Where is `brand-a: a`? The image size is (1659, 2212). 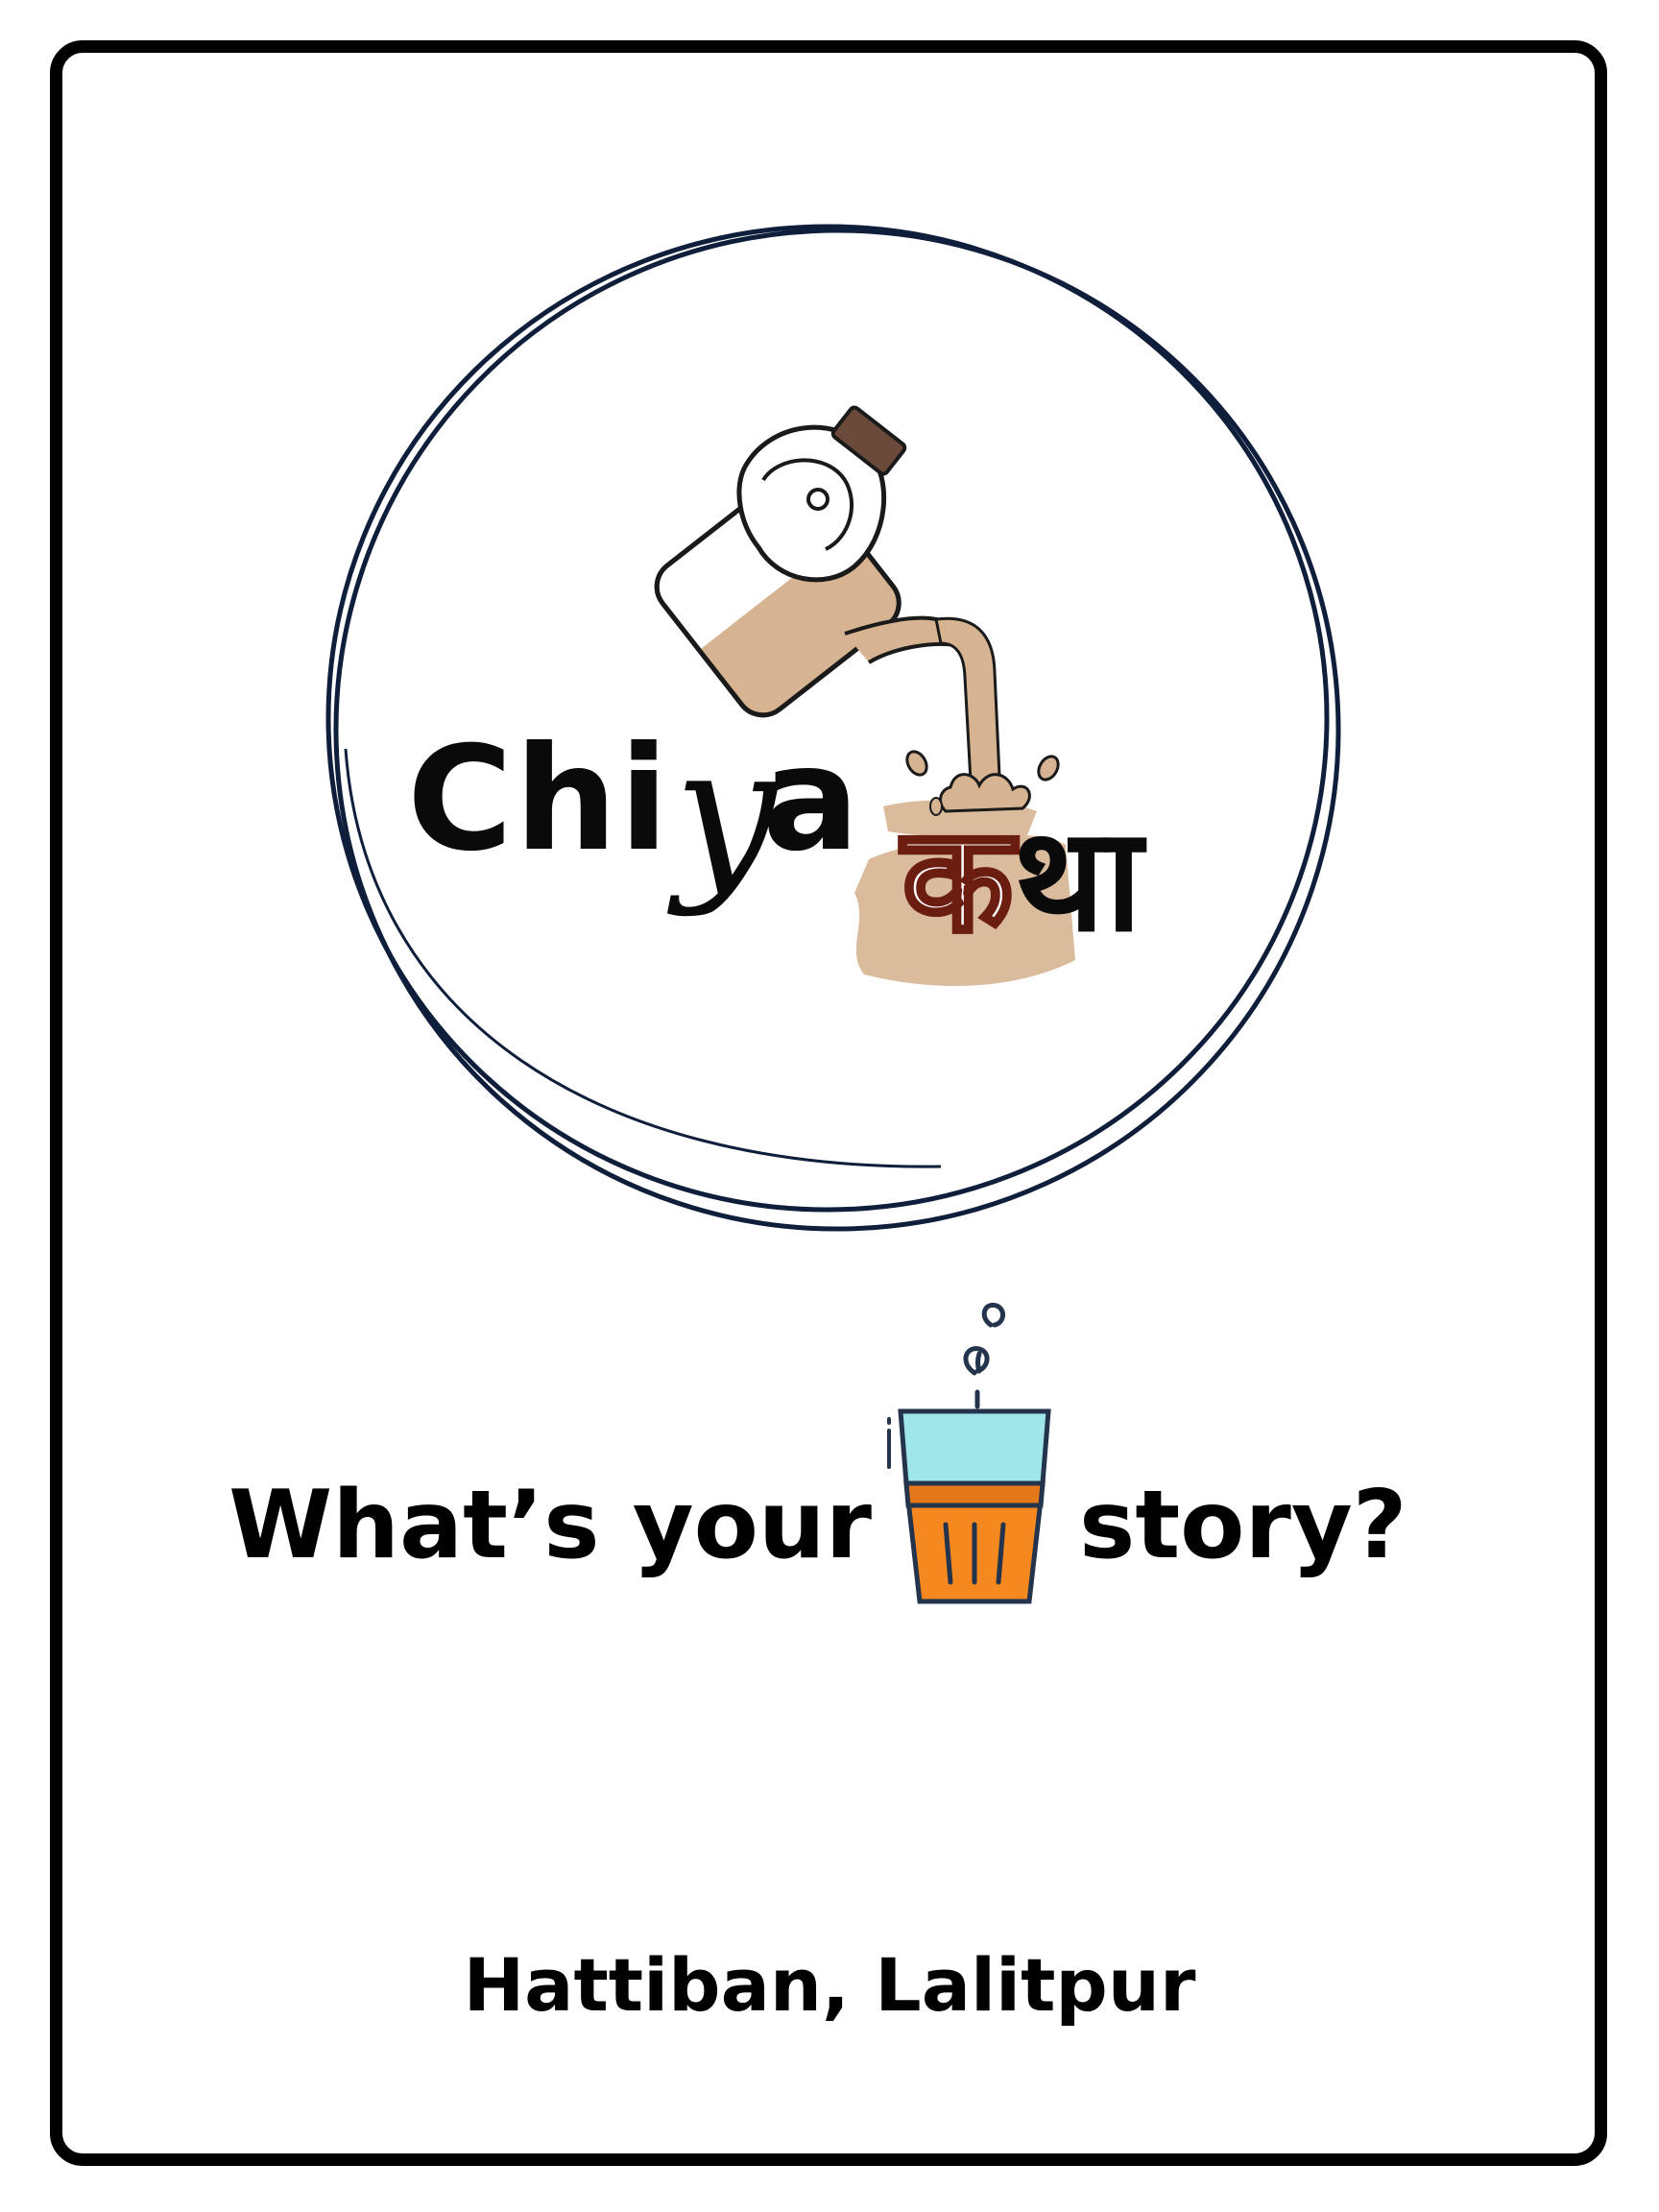 brand-a: a is located at coordinates (811, 799).